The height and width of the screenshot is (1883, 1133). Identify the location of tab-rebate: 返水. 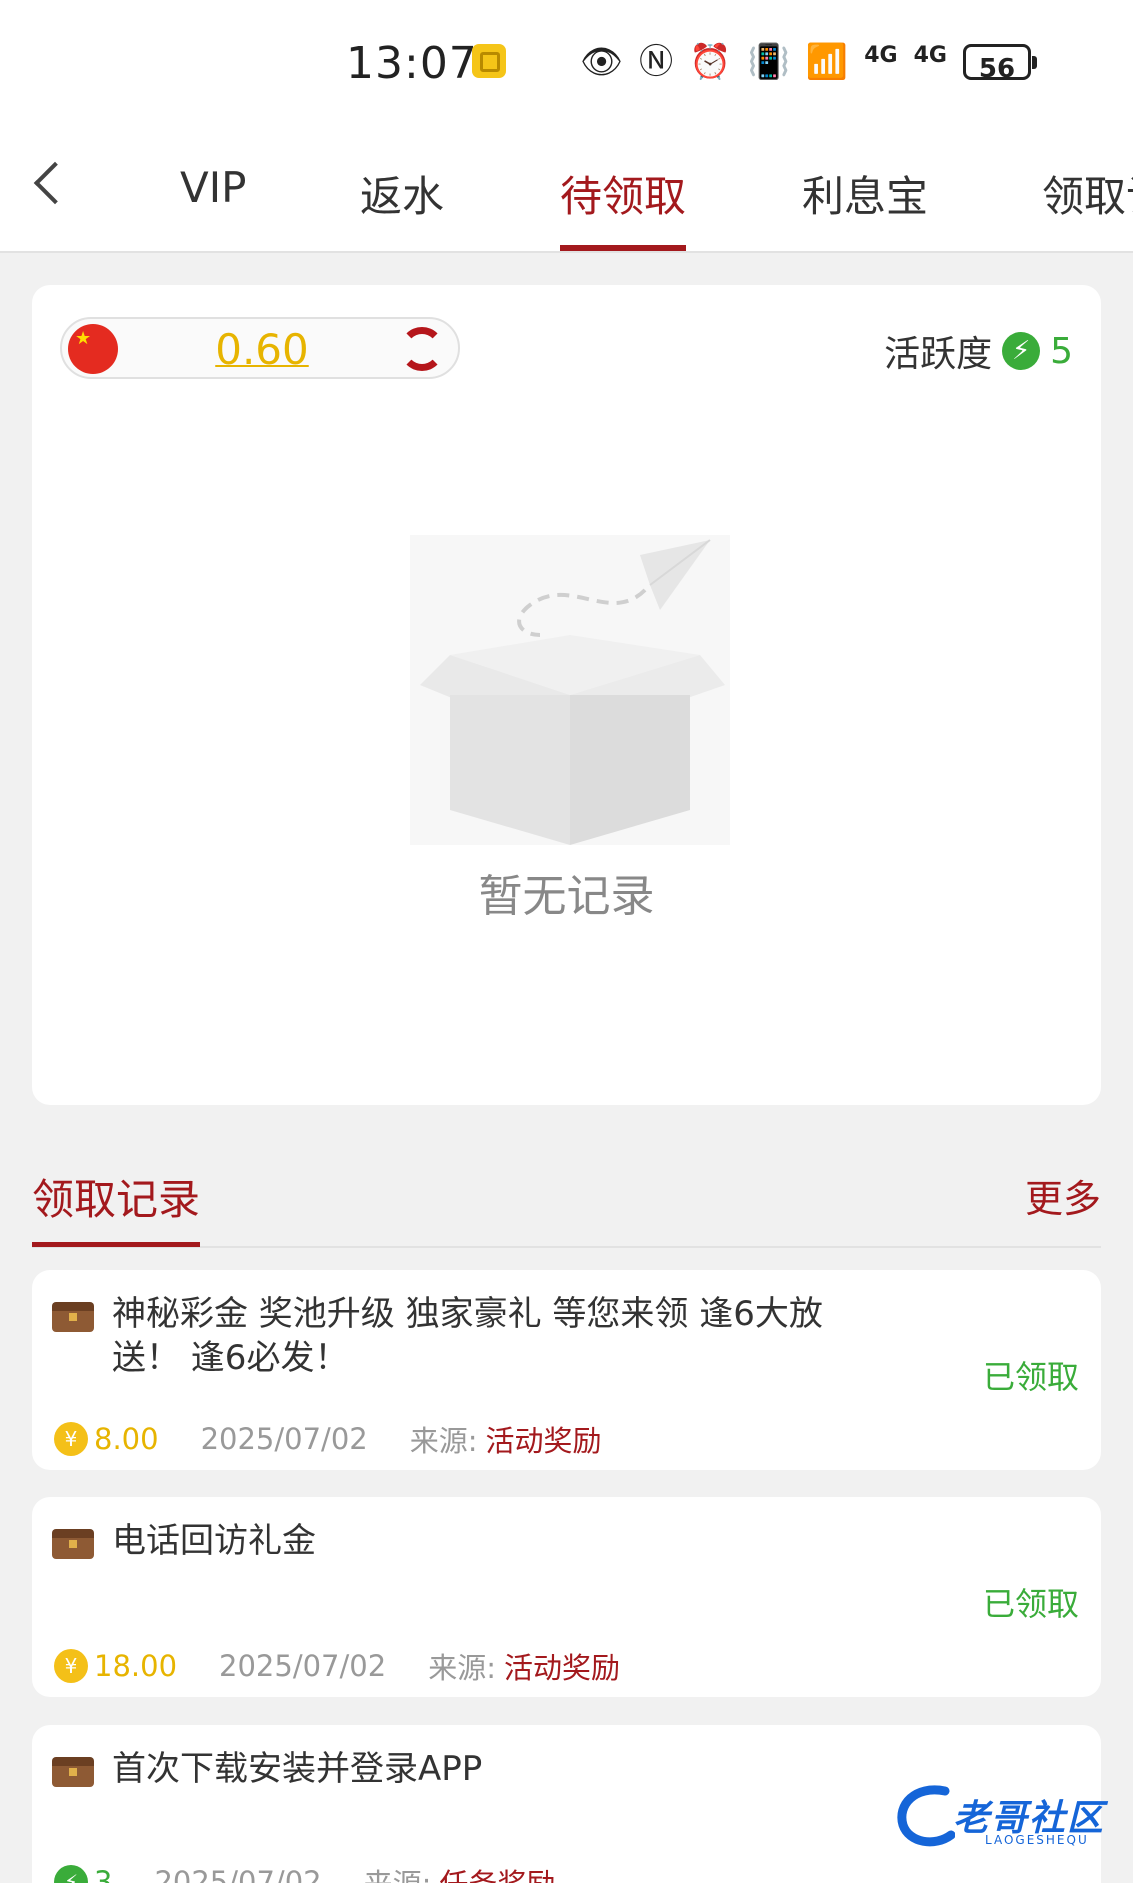
(402, 193).